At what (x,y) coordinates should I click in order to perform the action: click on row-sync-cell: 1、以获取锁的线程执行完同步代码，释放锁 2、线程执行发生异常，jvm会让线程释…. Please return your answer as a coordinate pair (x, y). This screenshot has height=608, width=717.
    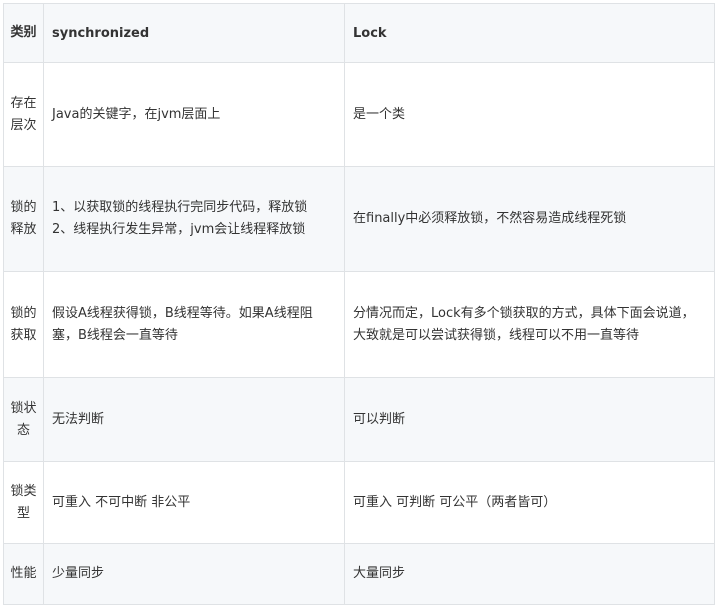
    Looking at the image, I should click on (194, 219).